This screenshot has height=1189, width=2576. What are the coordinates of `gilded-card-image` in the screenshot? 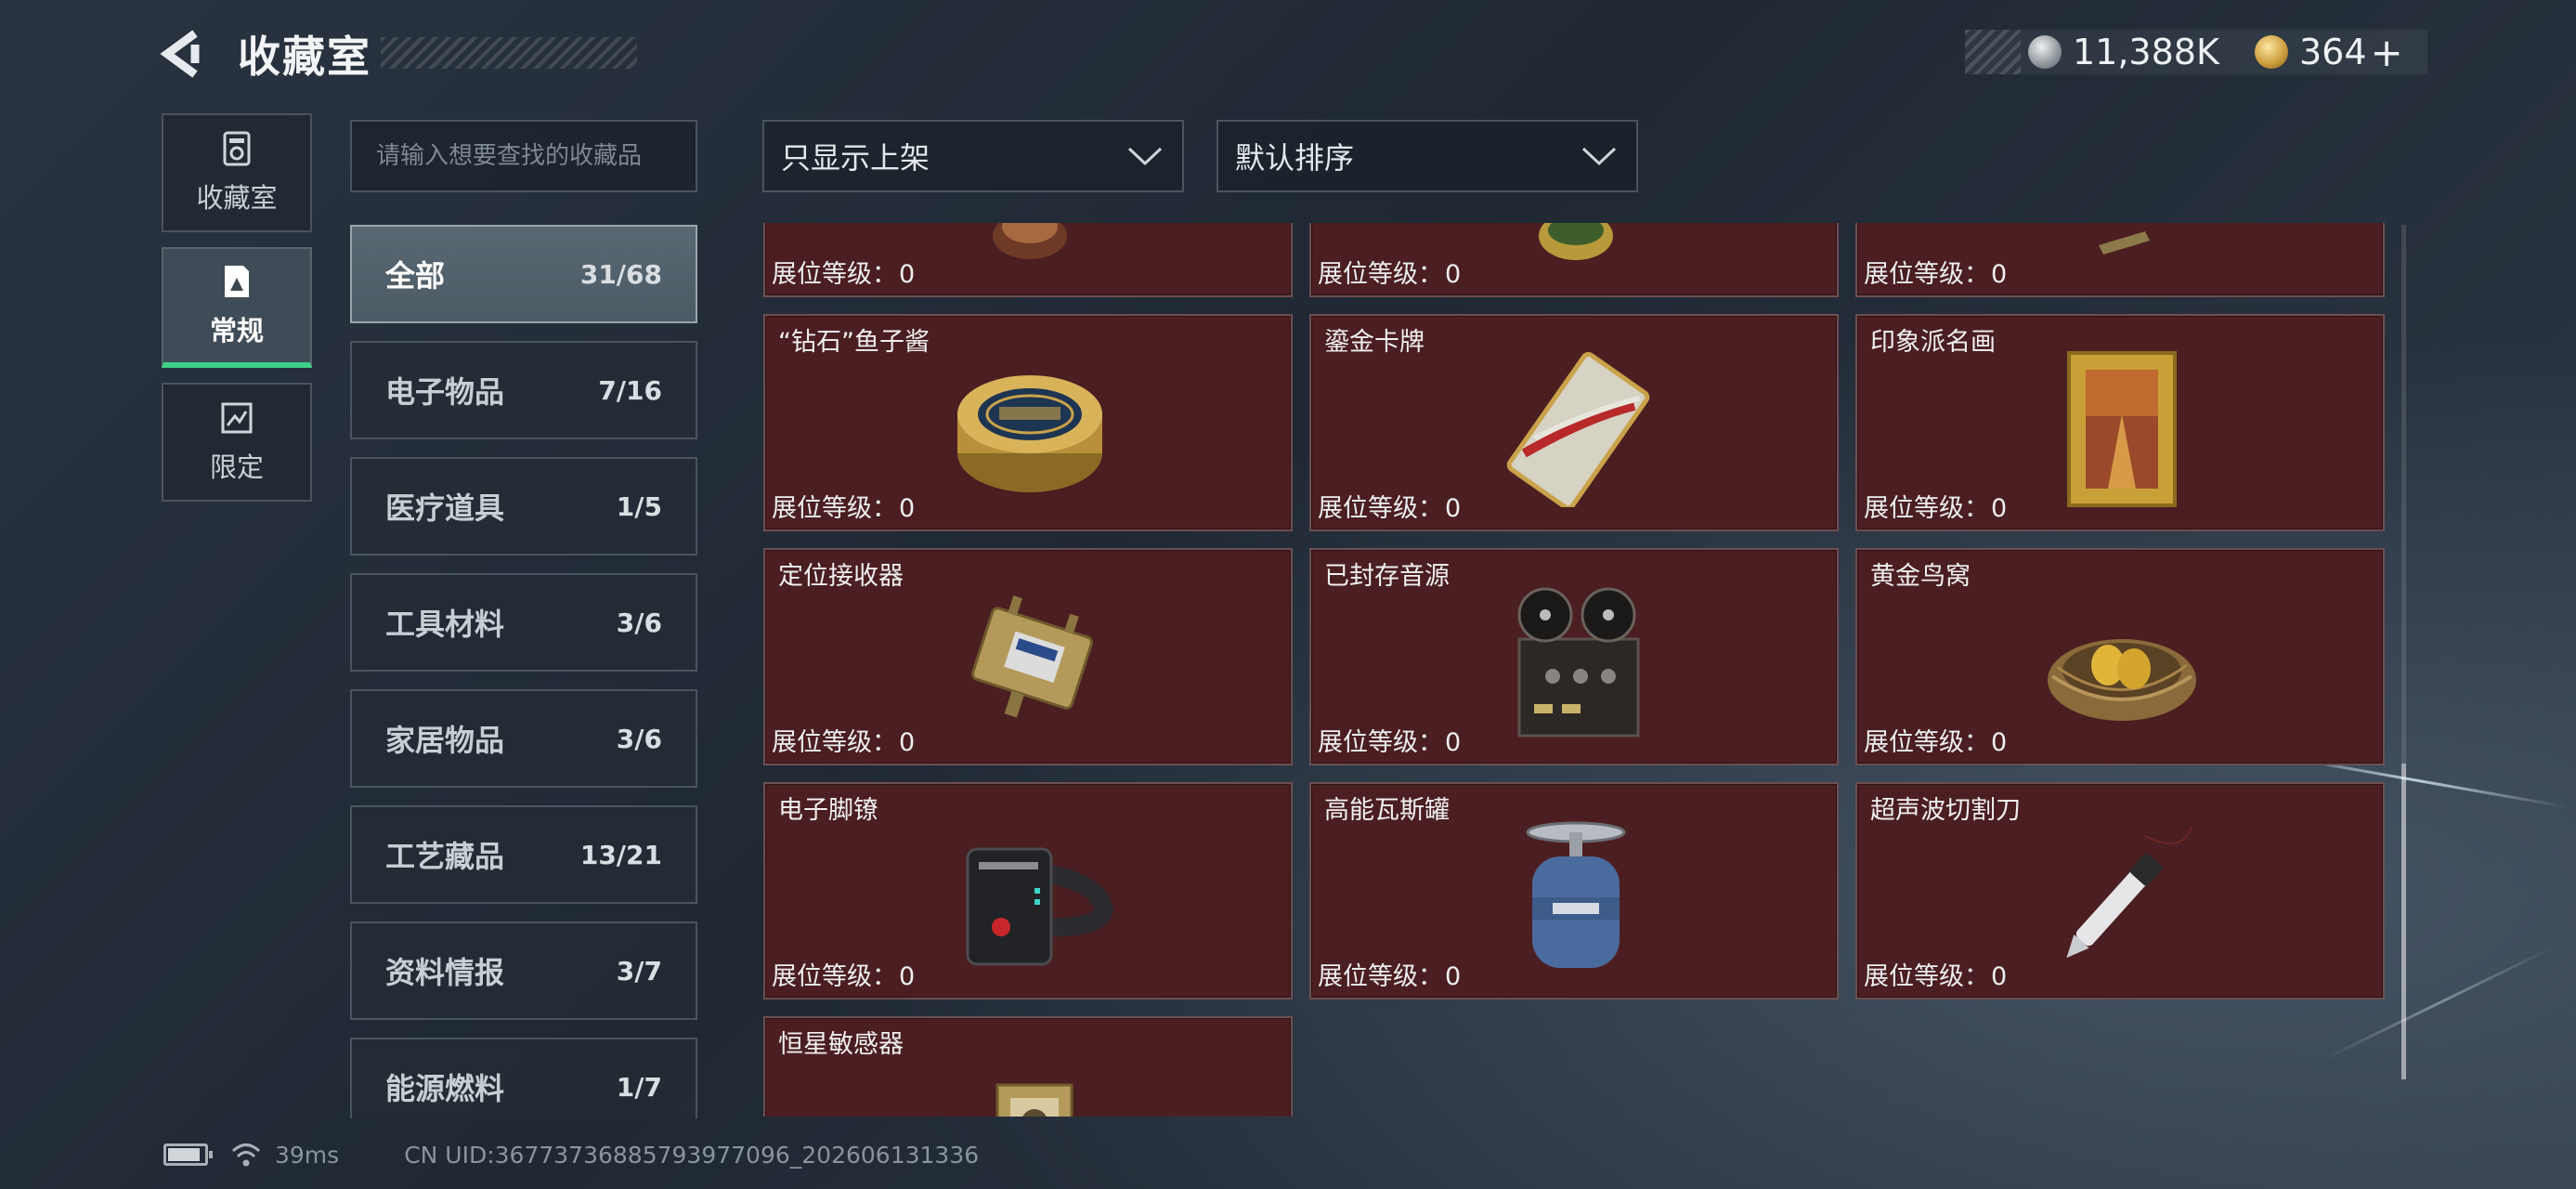 It's located at (1578, 429).